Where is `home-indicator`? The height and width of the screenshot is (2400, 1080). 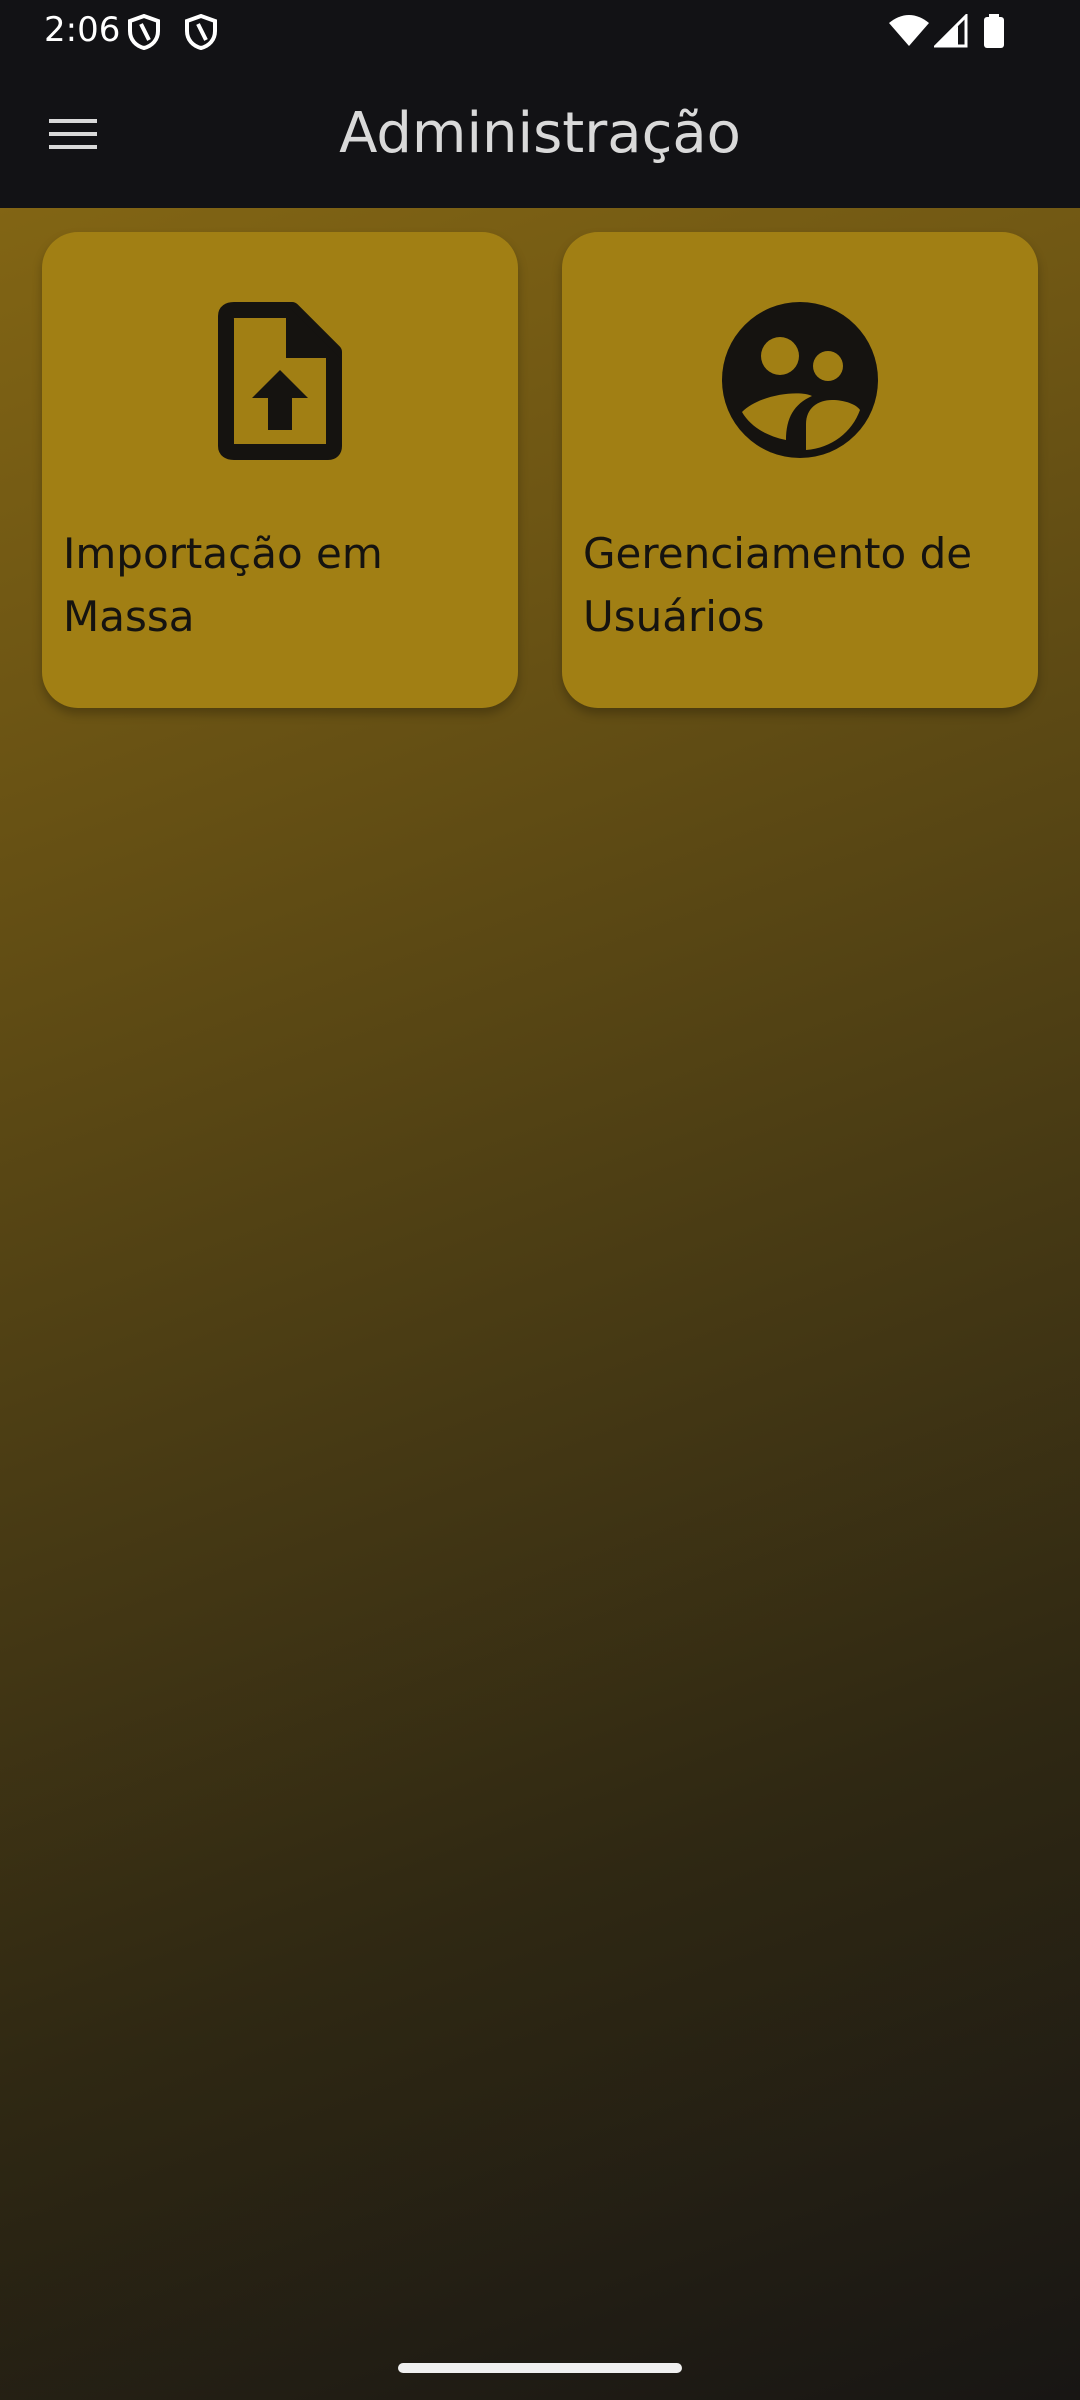 home-indicator is located at coordinates (540, 2368).